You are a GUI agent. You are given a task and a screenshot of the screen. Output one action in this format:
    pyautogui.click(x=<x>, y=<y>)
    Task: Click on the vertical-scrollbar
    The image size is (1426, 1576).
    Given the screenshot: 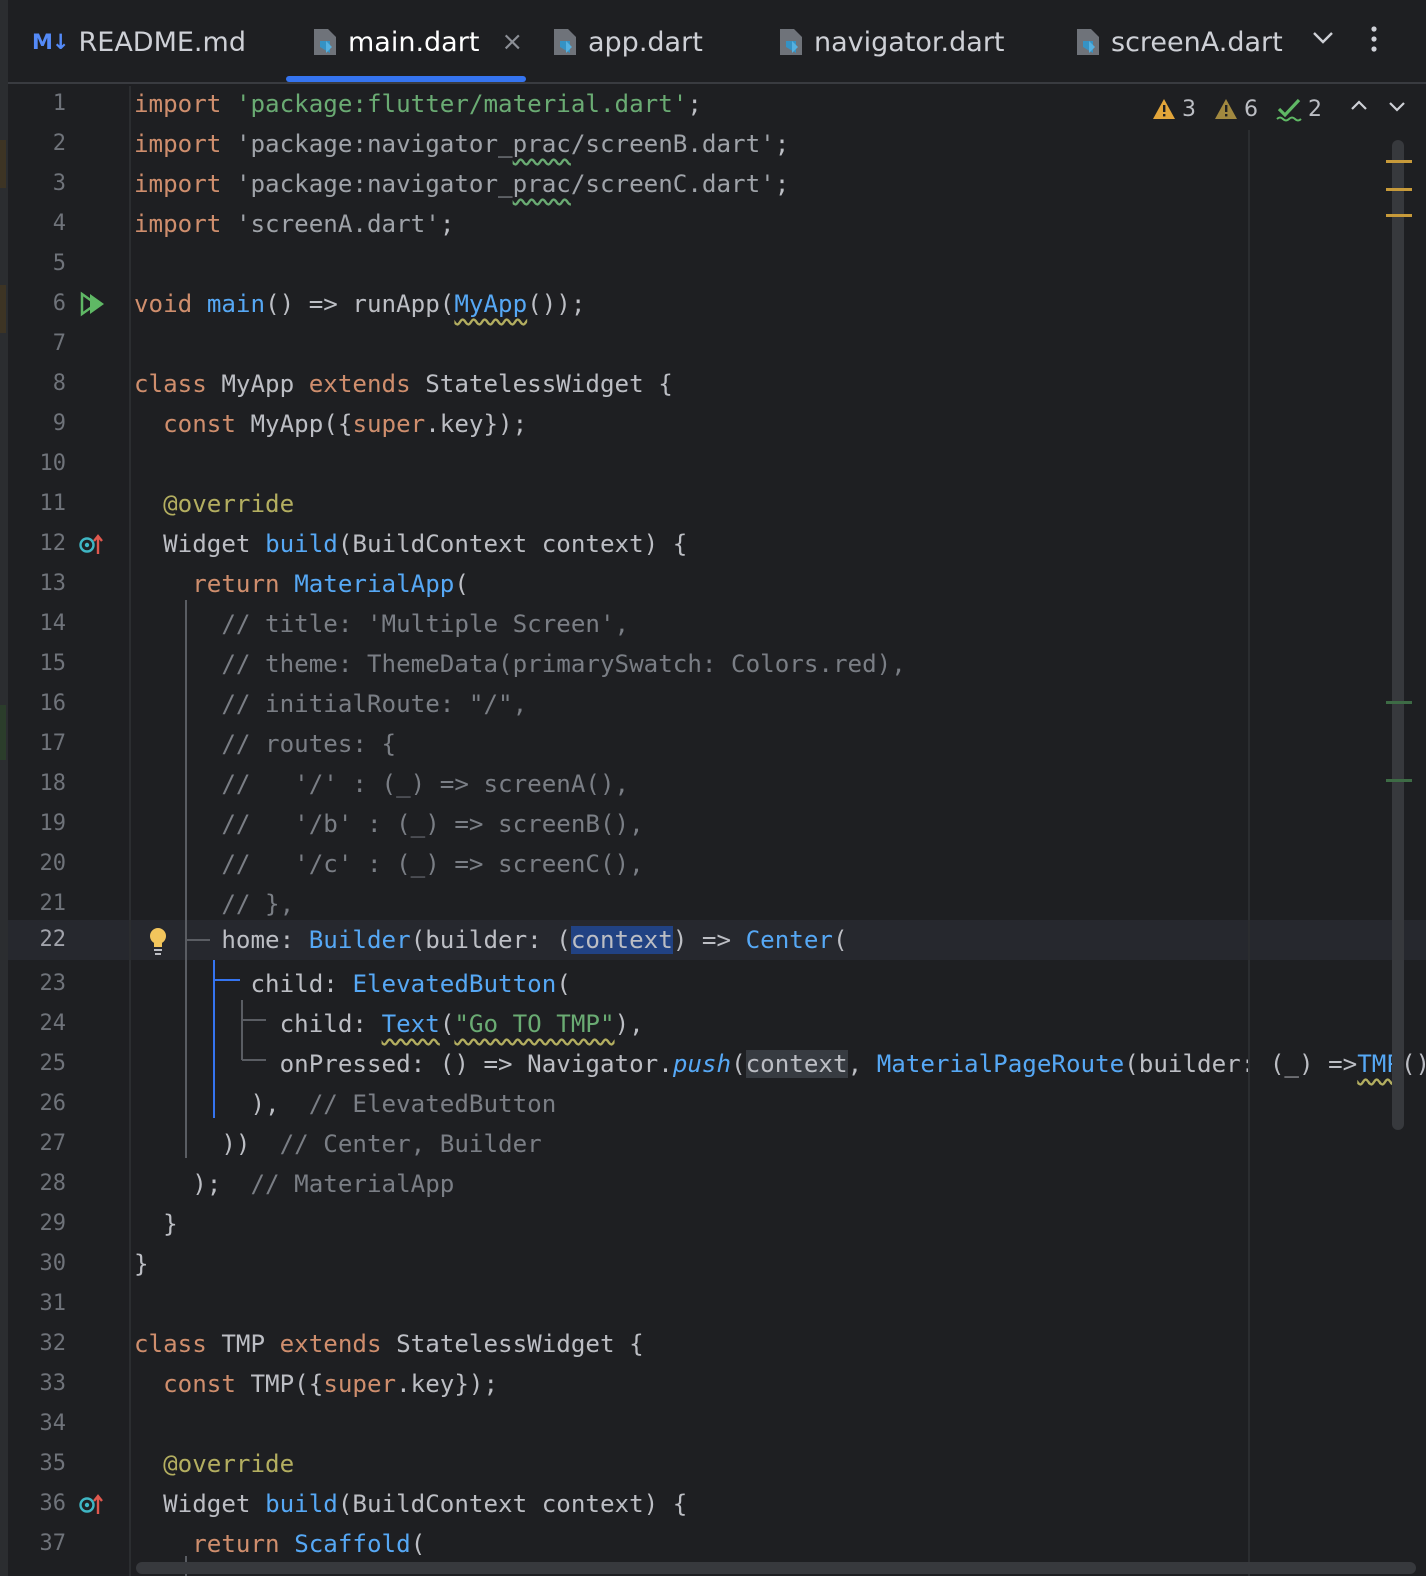 What is the action you would take?
    pyautogui.click(x=1398, y=635)
    